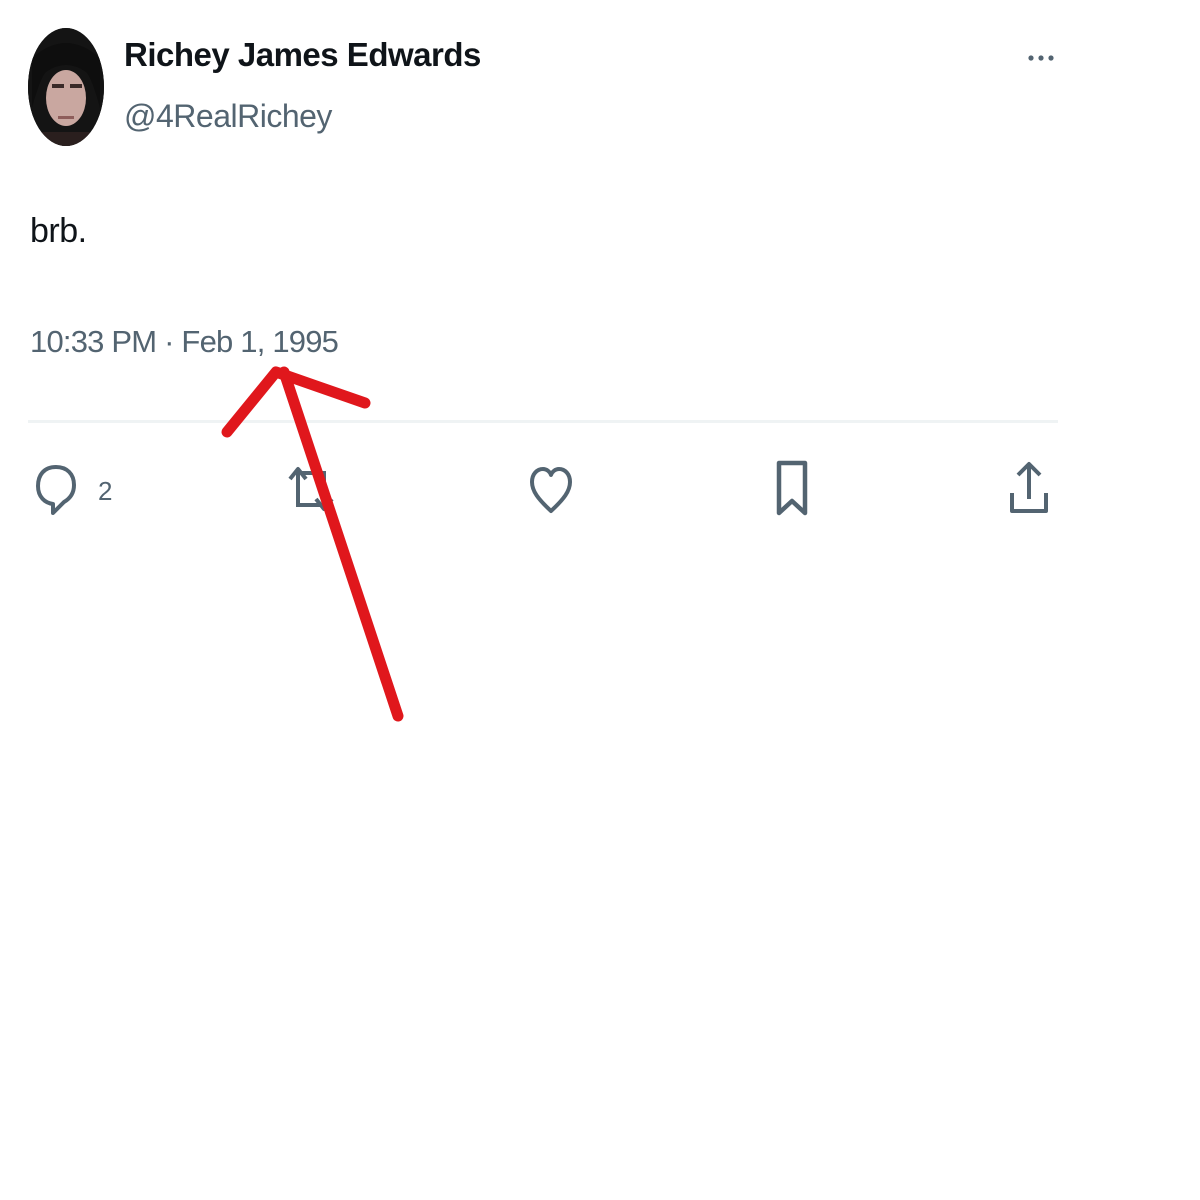 The height and width of the screenshot is (1200, 1200). I want to click on bookmark-icon, so click(792, 488).